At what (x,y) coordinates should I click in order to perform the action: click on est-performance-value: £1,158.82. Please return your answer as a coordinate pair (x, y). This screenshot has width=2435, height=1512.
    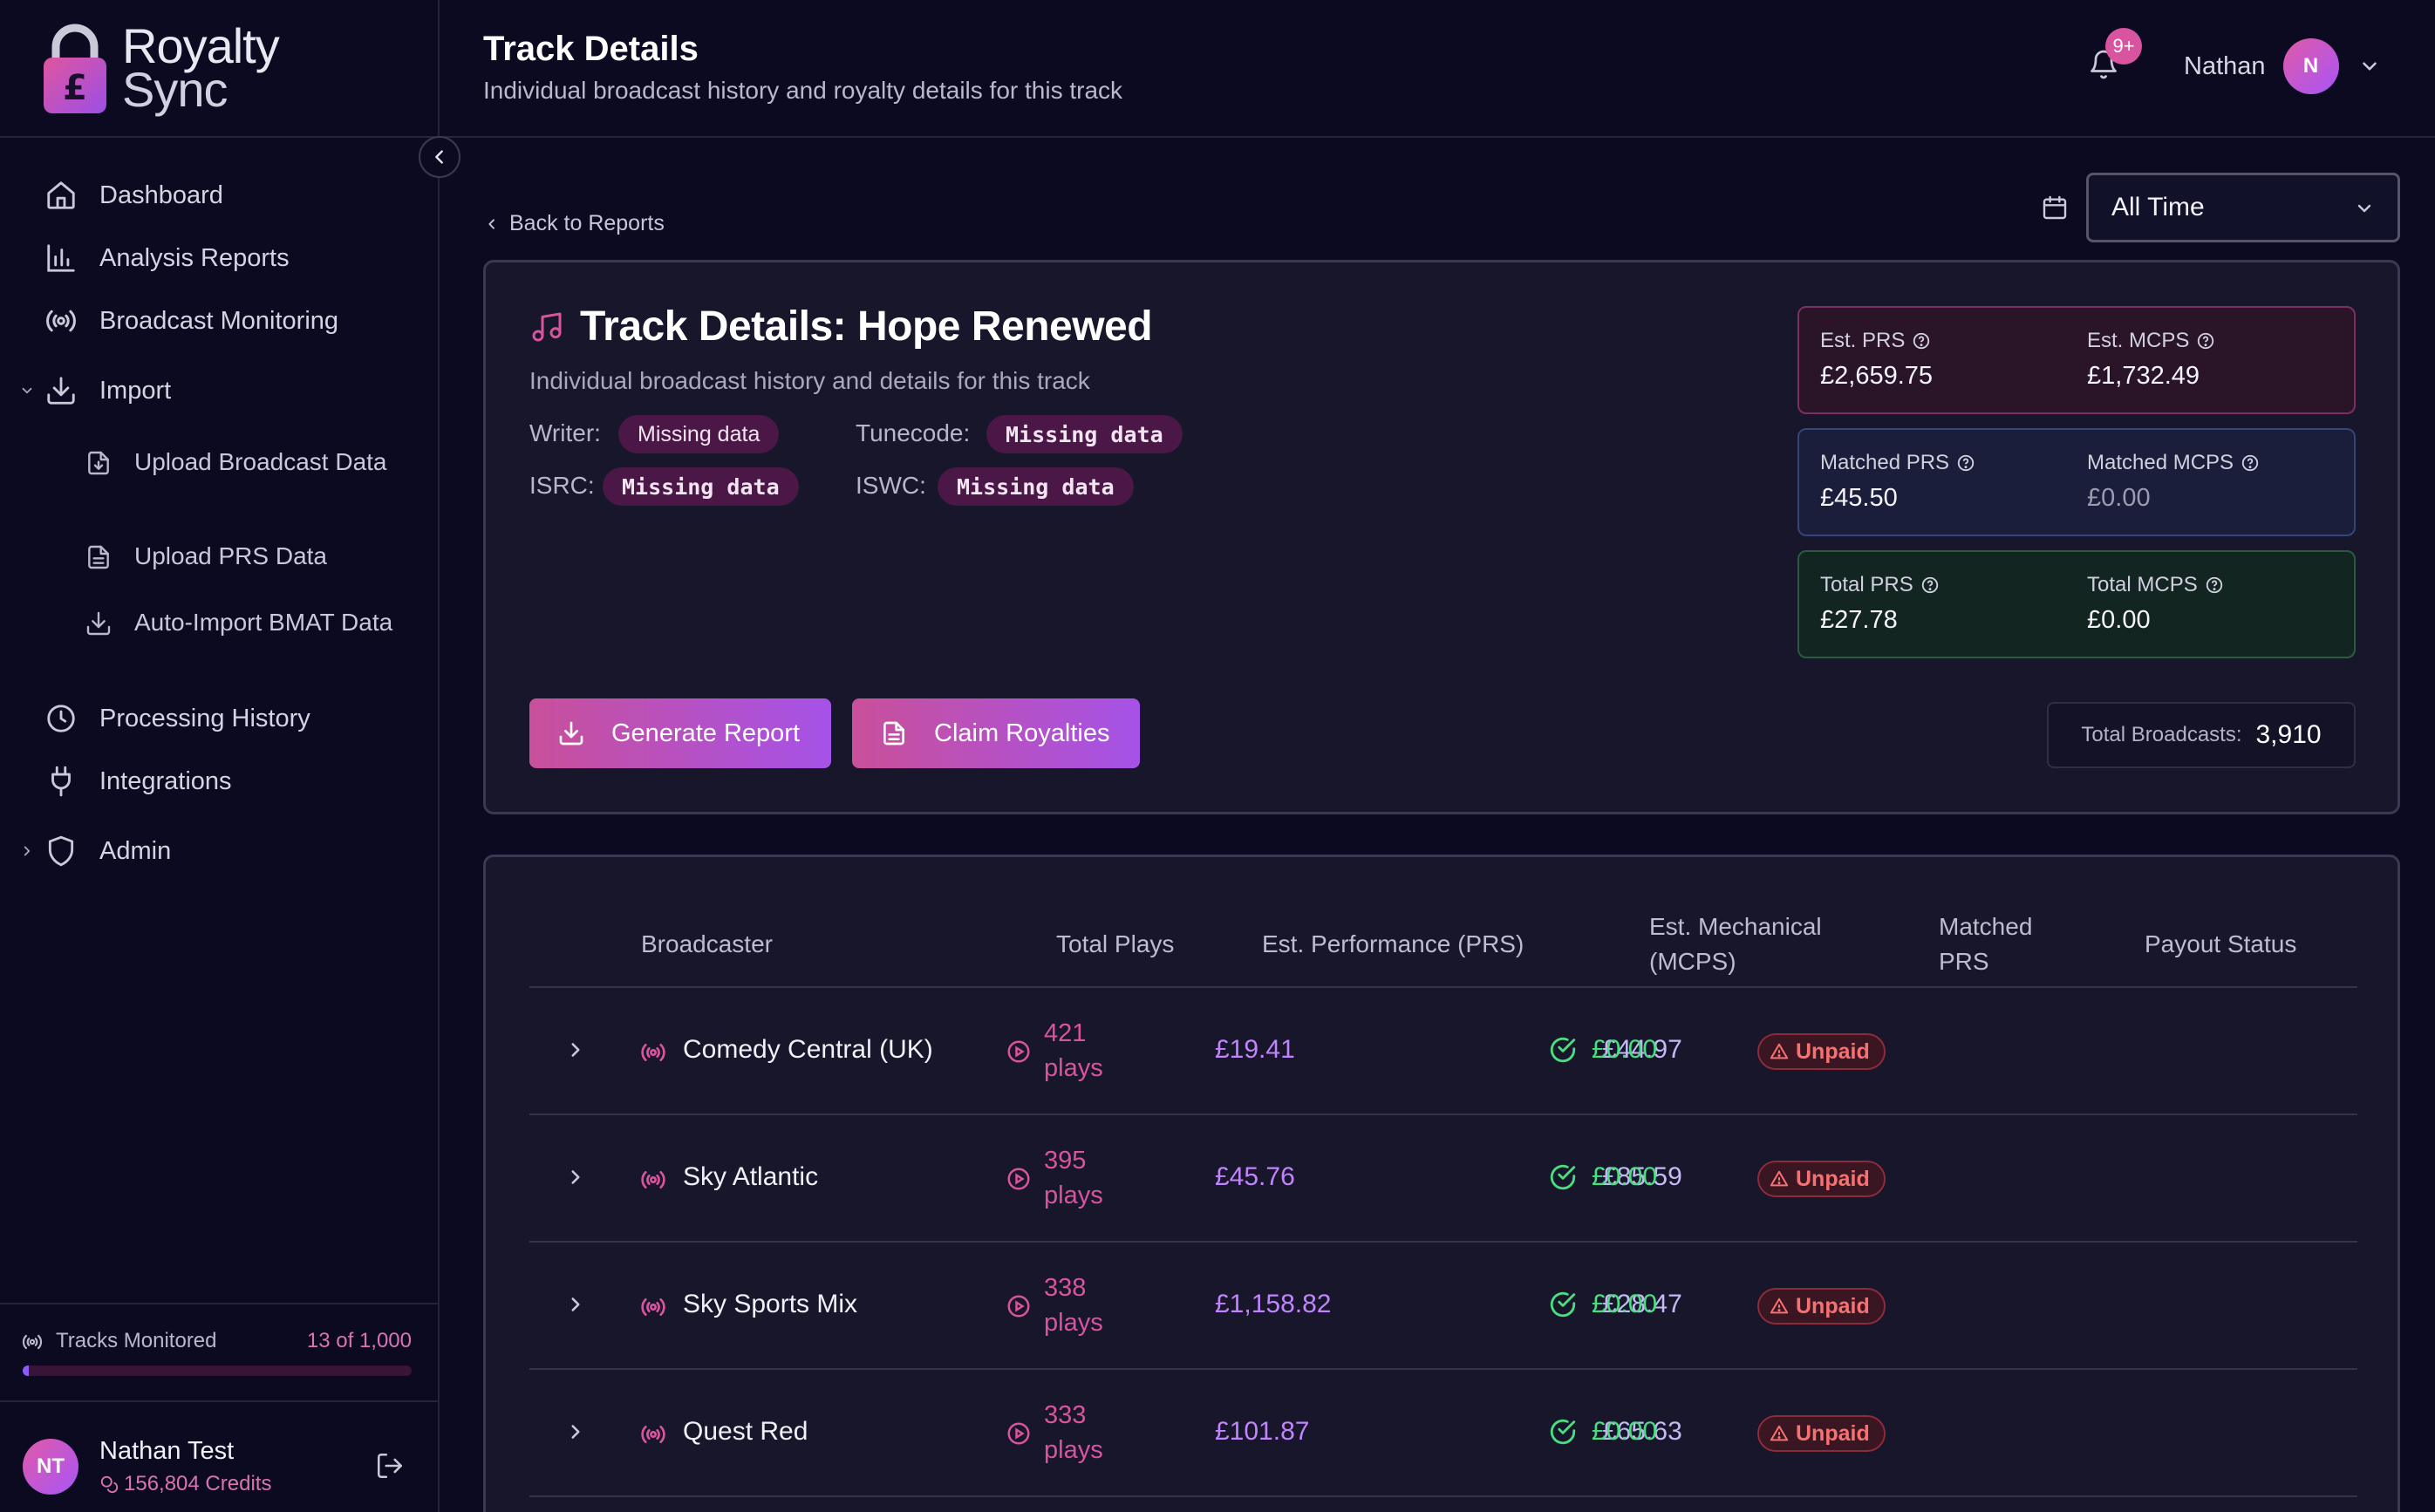
    Looking at the image, I should click on (1273, 1304).